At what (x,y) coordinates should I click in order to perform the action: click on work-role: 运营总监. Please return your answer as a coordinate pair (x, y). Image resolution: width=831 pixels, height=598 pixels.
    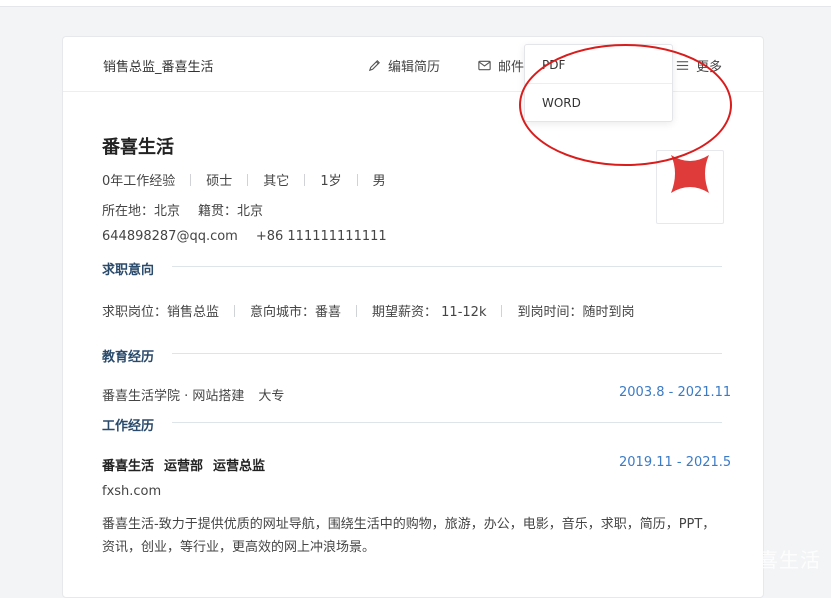
    Looking at the image, I should click on (239, 466).